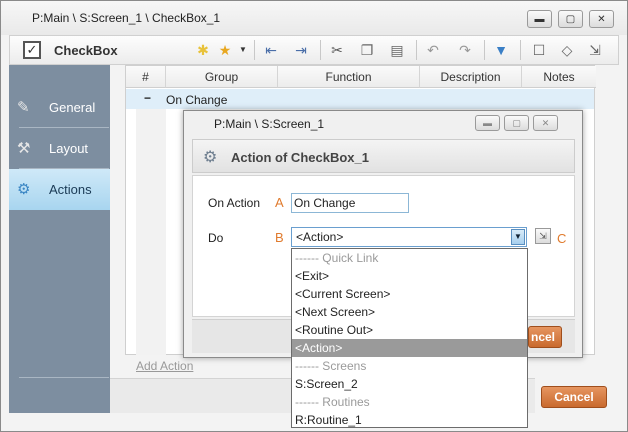  What do you see at coordinates (397, 50) in the screenshot?
I see `paste-icon: ▤` at bounding box center [397, 50].